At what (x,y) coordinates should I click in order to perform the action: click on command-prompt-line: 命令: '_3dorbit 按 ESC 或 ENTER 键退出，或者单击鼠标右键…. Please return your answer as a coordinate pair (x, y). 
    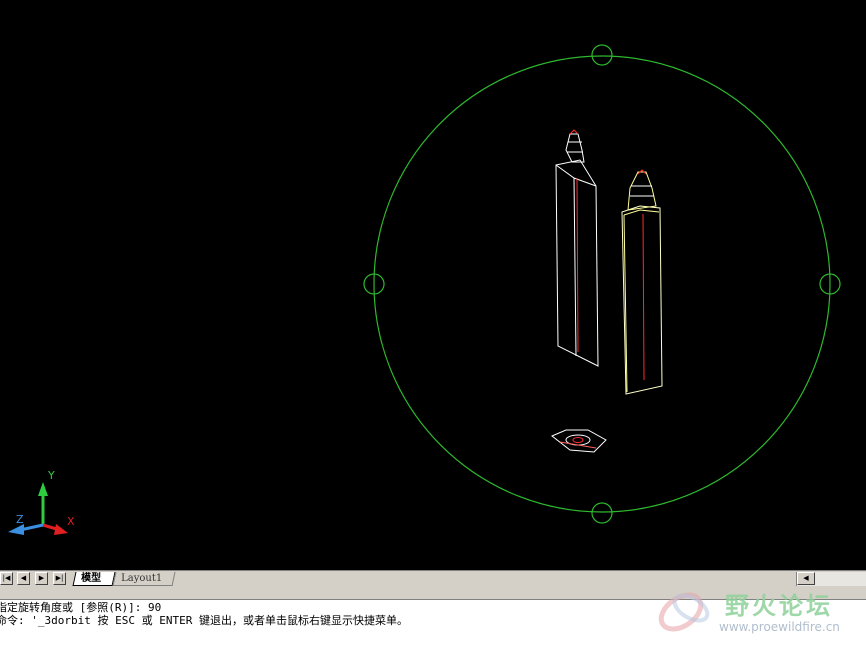
    Looking at the image, I should click on (204, 620).